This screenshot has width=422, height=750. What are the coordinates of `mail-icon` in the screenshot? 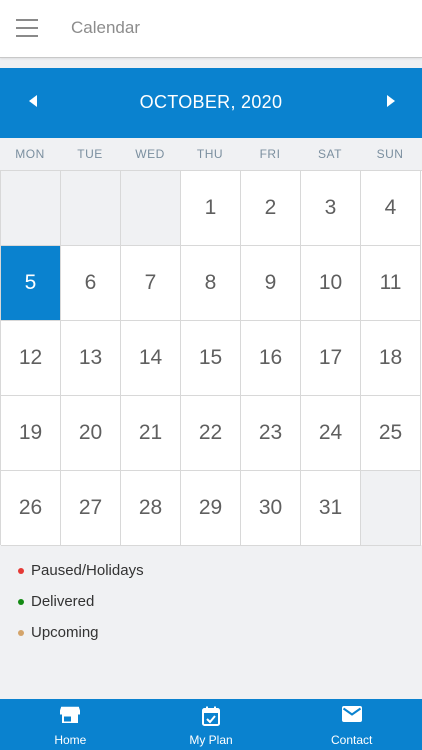 It's located at (351, 714).